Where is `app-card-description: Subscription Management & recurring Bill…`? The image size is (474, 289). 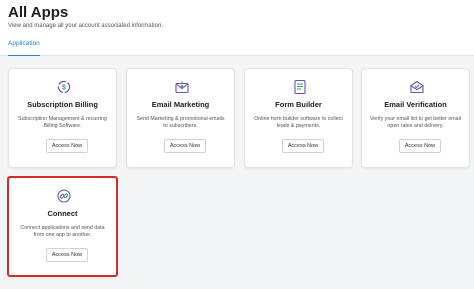
app-card-description: Subscription Management & recurring Bill… is located at coordinates (62, 122).